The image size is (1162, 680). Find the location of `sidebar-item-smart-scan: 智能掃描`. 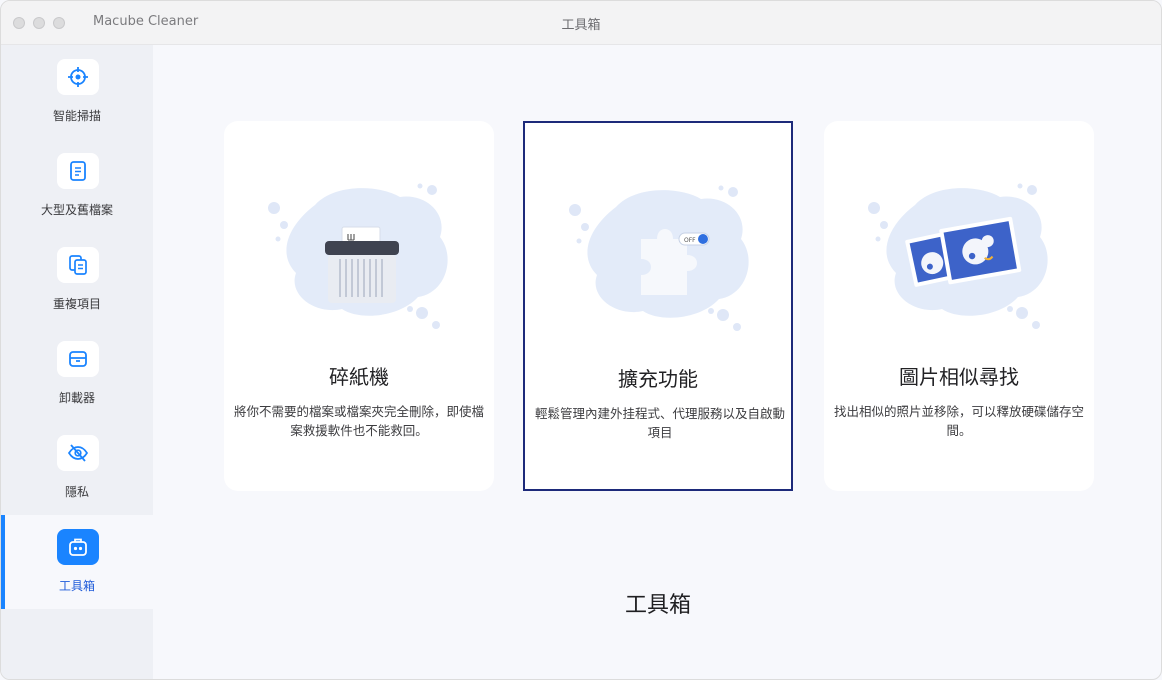

sidebar-item-smart-scan: 智能掃描 is located at coordinates (77, 92).